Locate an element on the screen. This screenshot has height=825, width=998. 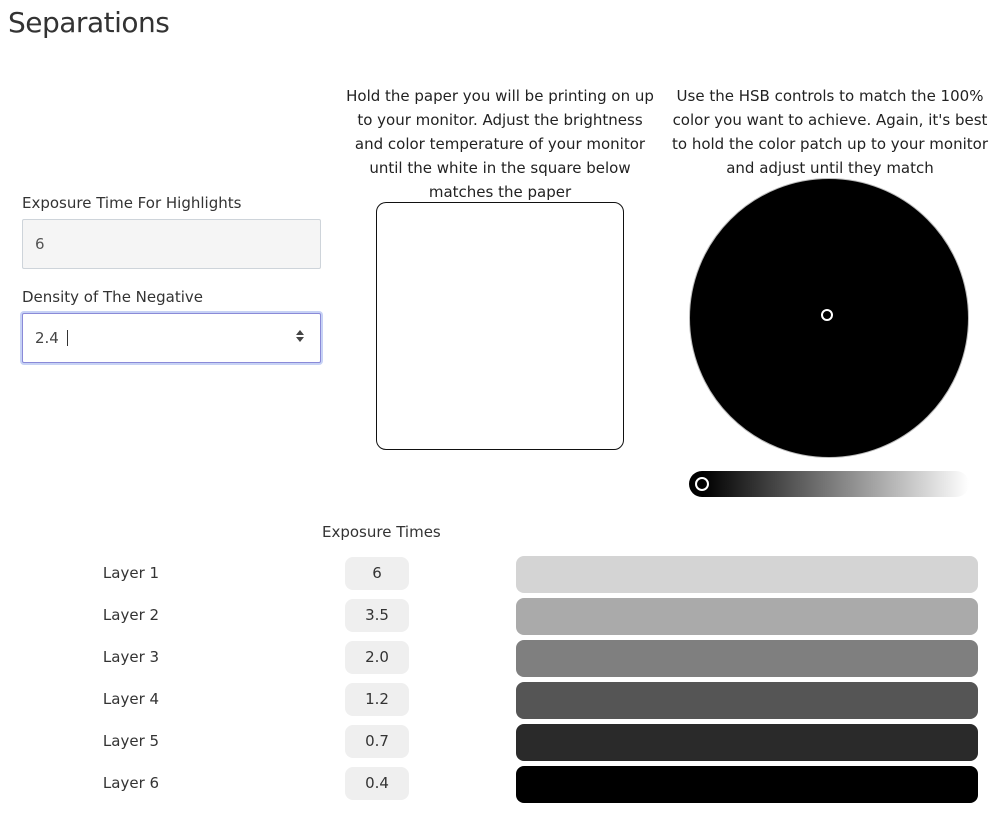
layer-label: Layer 1 is located at coordinates (131, 573).